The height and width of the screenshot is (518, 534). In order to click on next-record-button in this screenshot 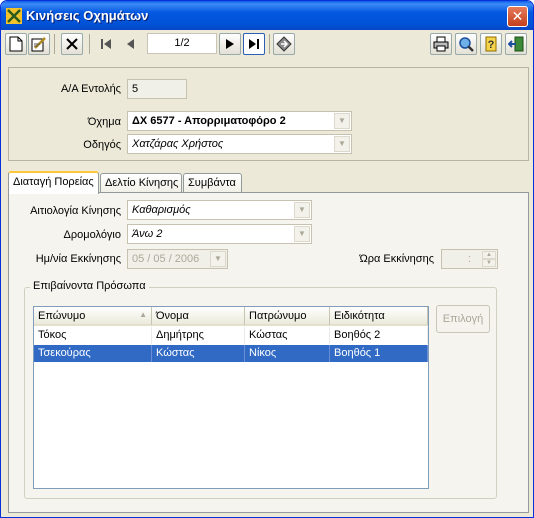, I will do `click(230, 44)`.